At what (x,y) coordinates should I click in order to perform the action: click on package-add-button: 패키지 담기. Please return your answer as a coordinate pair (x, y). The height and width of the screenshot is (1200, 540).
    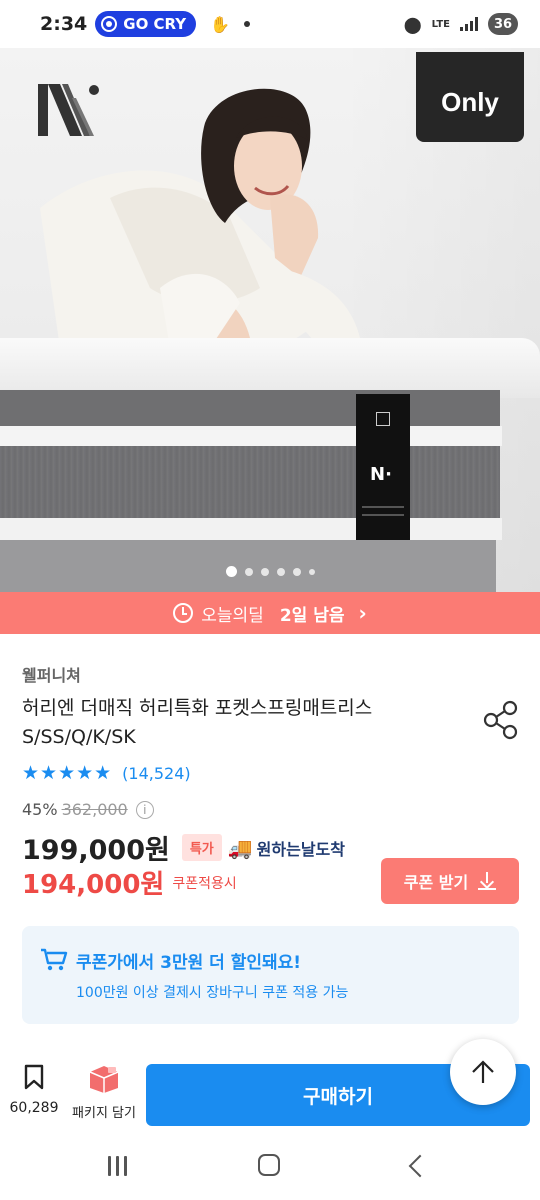
    Looking at the image, I should click on (104, 1092).